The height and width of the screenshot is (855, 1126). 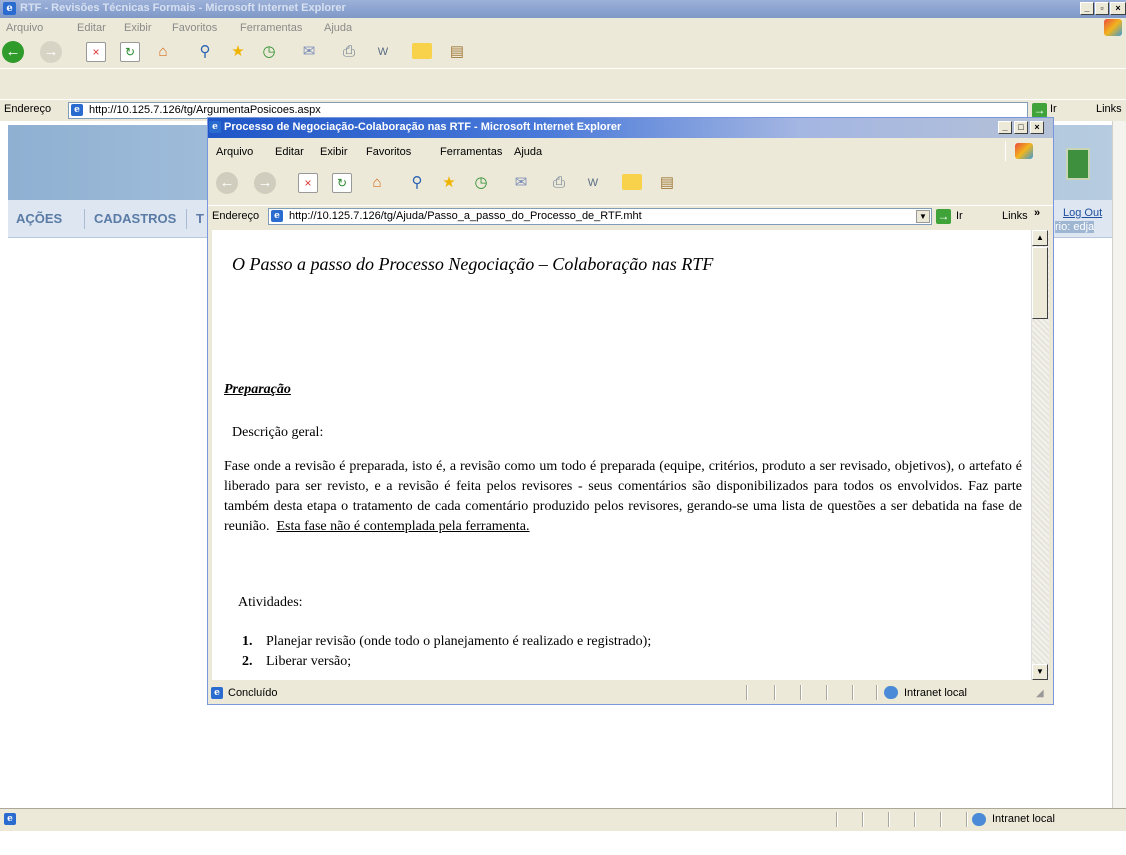 I want to click on popup-menu-favoritos: Favoritos, so click(x=388, y=152).